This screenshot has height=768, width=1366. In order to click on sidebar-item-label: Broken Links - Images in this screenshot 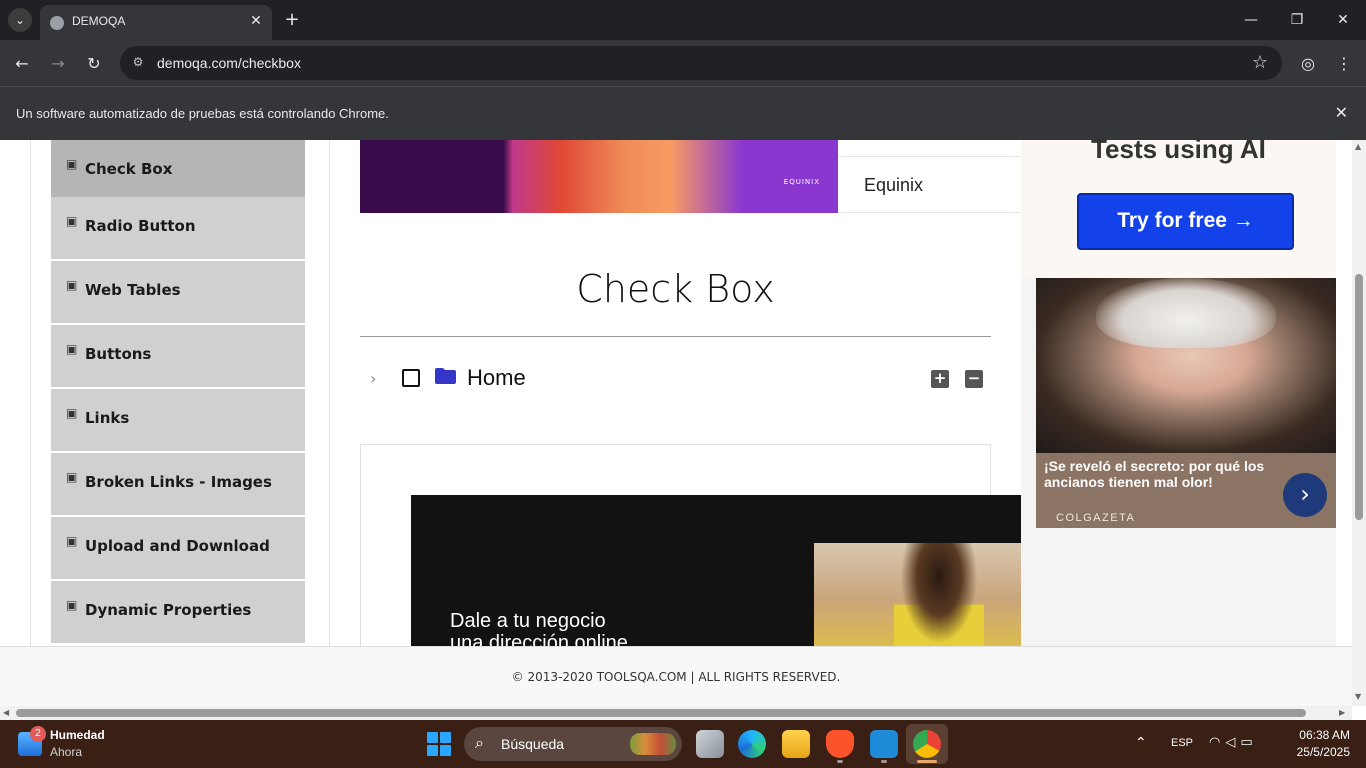, I will do `click(178, 482)`.